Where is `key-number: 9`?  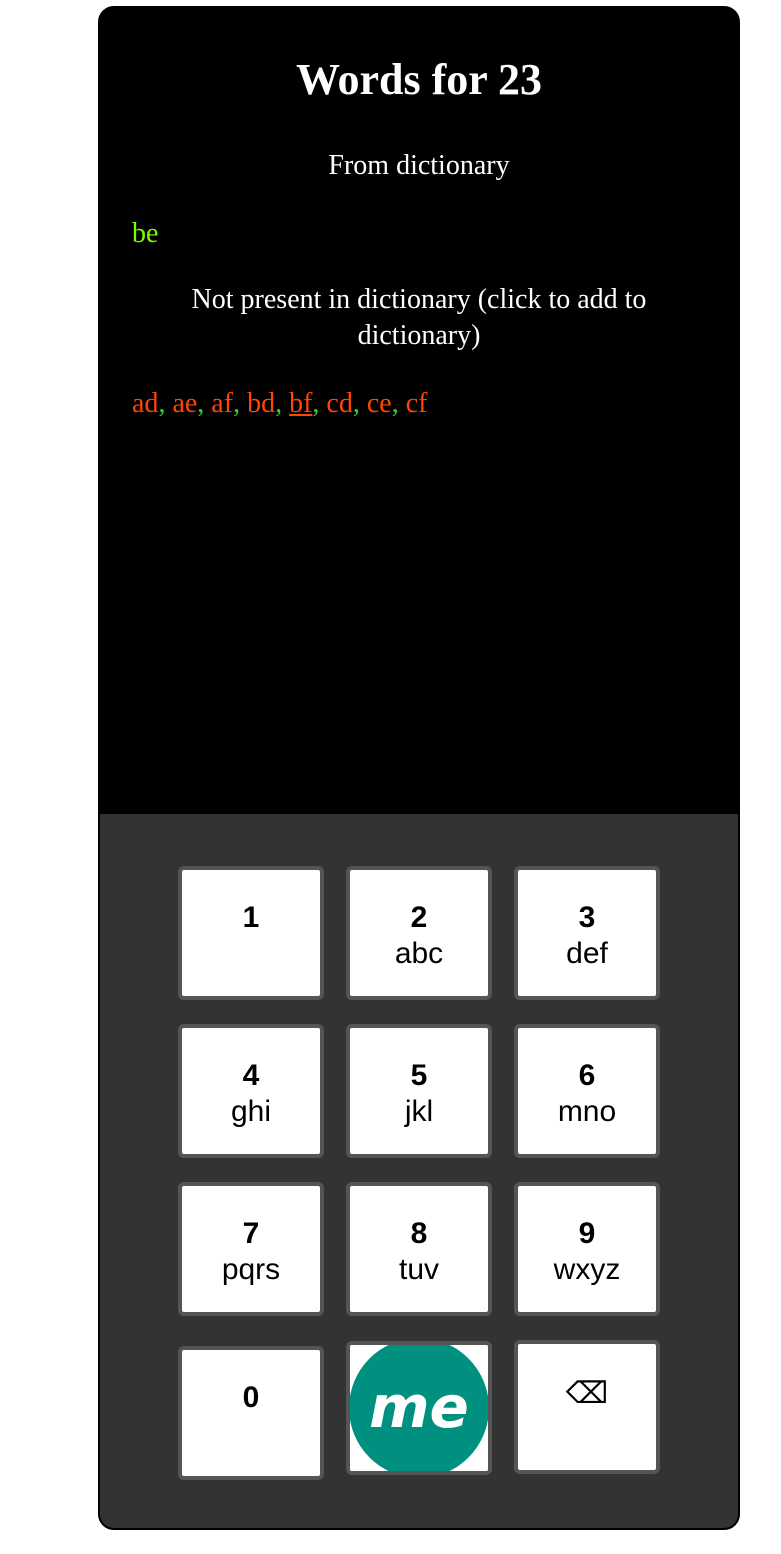
key-number: 9 is located at coordinates (587, 1233).